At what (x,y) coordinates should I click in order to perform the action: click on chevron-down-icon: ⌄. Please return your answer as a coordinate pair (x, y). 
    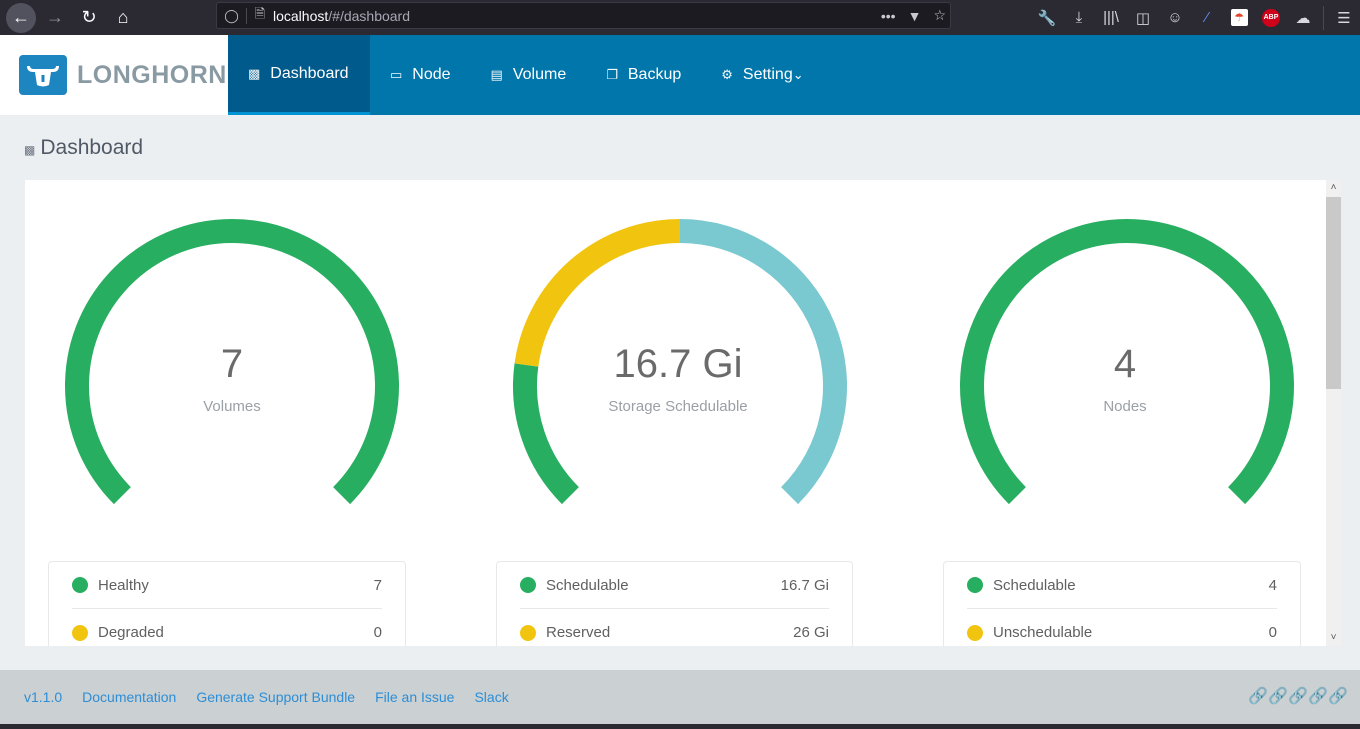
    Looking at the image, I should click on (798, 74).